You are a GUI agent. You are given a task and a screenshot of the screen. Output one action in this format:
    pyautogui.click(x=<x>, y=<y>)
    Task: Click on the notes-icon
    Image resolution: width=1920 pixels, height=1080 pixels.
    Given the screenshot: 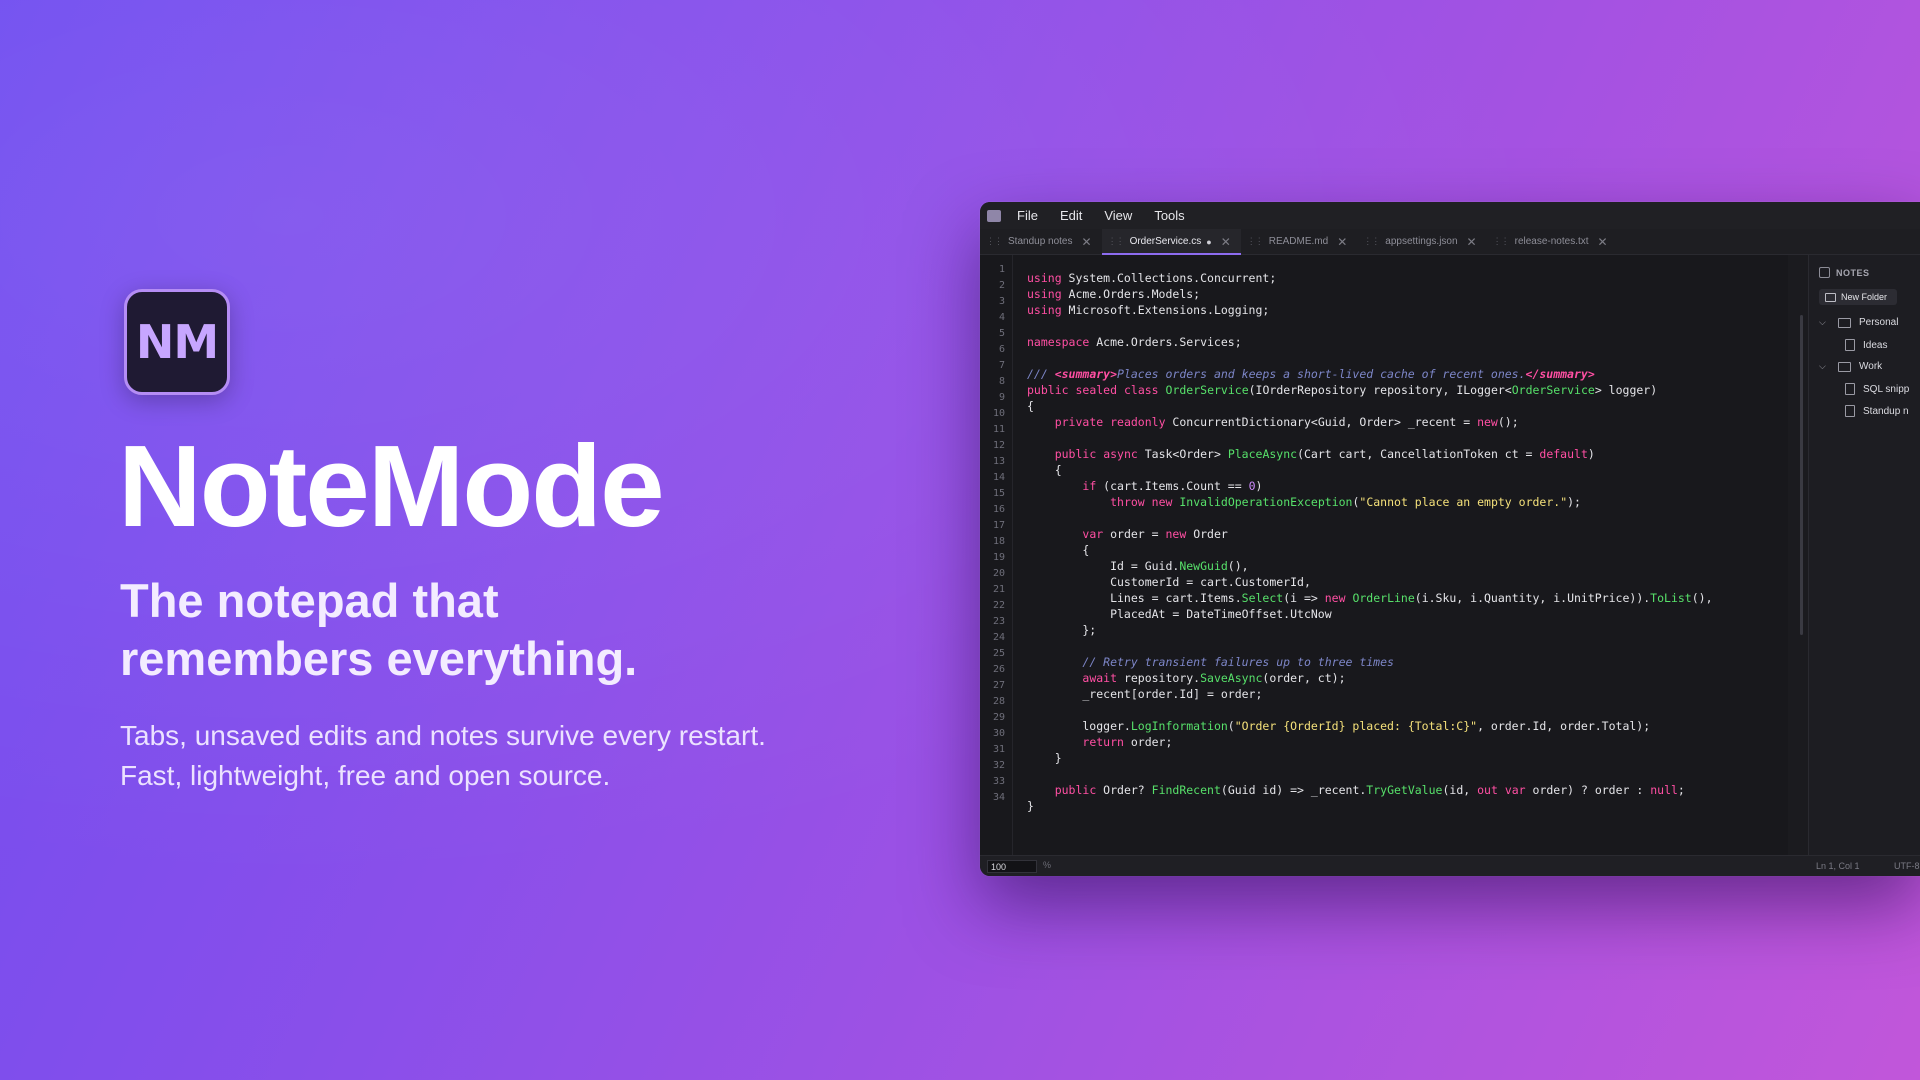 What is the action you would take?
    pyautogui.click(x=1824, y=272)
    